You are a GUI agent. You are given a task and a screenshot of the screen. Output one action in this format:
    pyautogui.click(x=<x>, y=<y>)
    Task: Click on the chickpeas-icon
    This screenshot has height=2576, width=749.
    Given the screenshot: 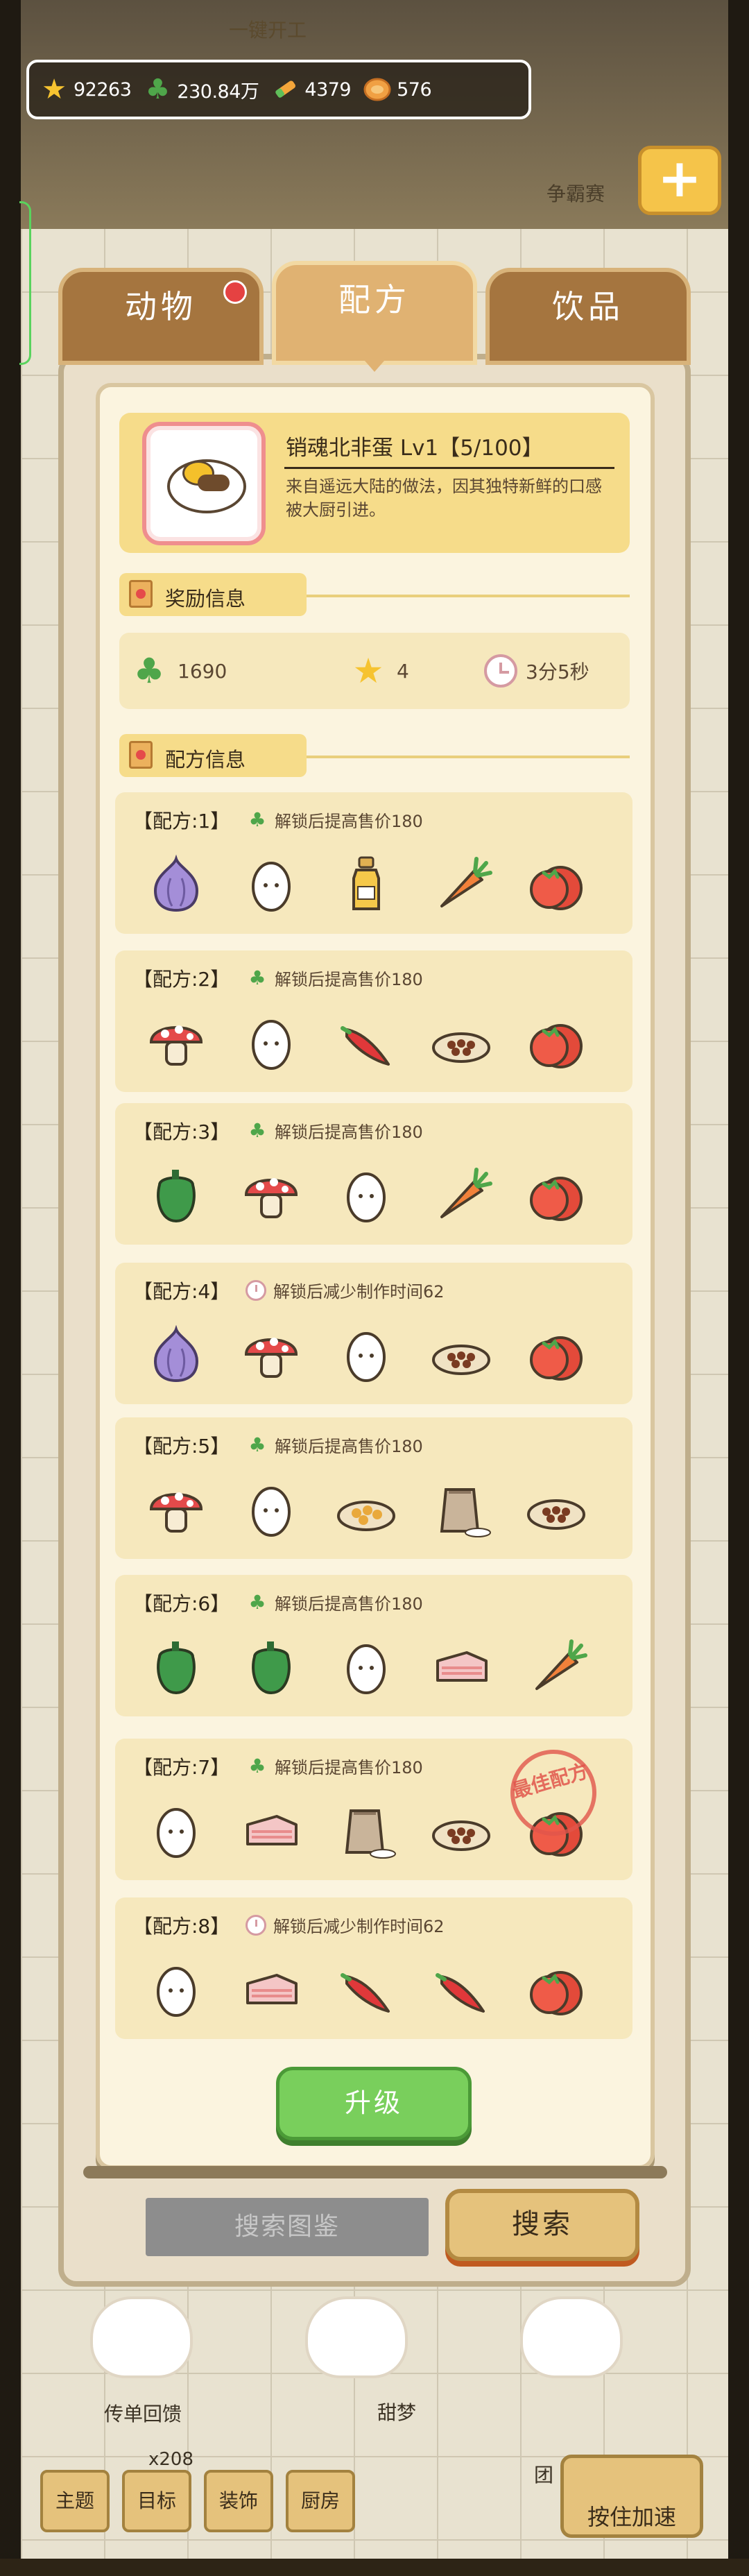 What is the action you would take?
    pyautogui.click(x=366, y=1509)
    